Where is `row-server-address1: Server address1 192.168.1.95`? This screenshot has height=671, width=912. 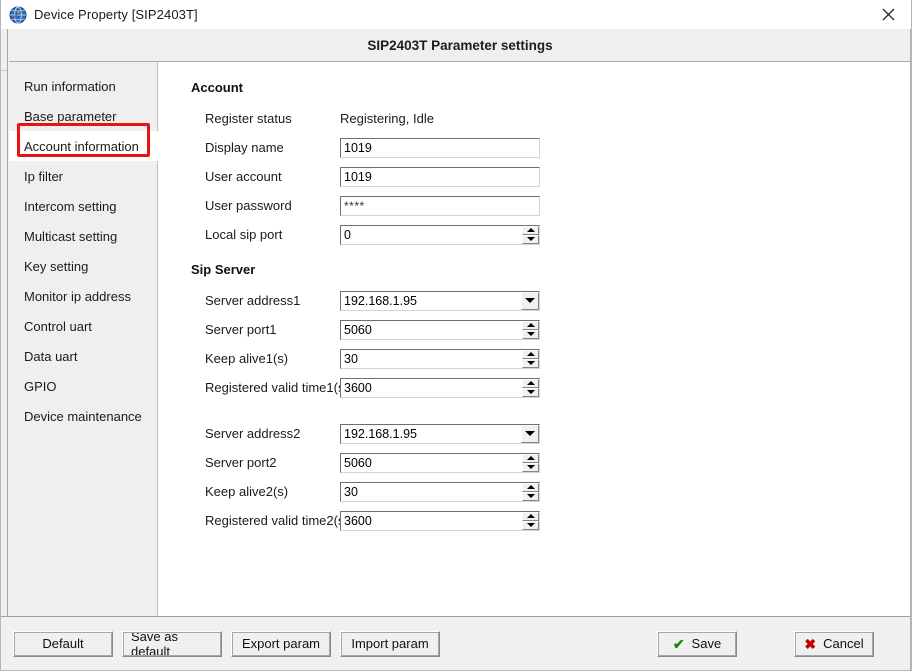
row-server-address1: Server address1 192.168.1.95 is located at coordinates (551, 300).